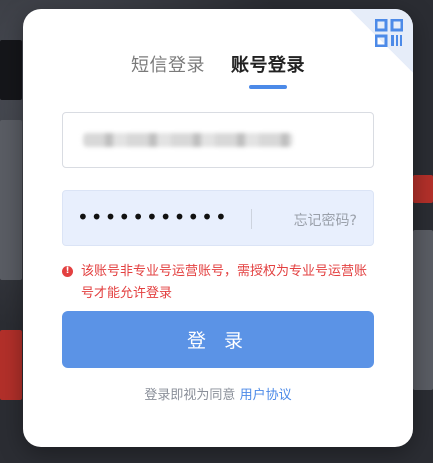  What do you see at coordinates (153, 217) in the screenshot?
I see `password-value: •••••••••••` at bounding box center [153, 217].